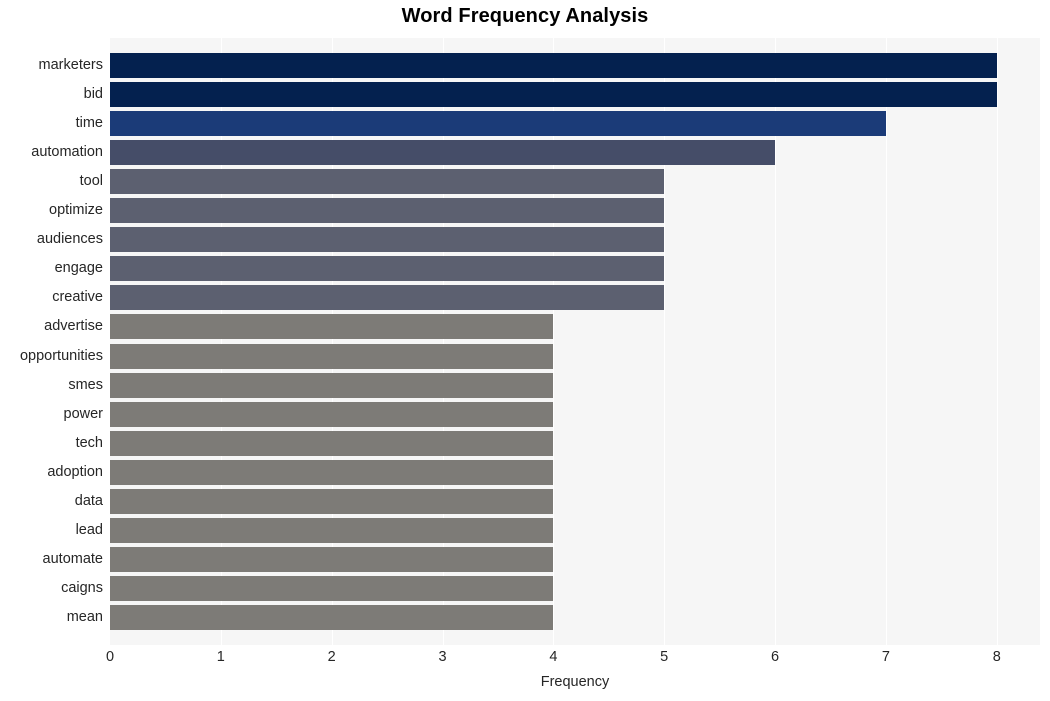 The image size is (1050, 701). I want to click on y-axis-tick-label: tech, so click(89, 442).